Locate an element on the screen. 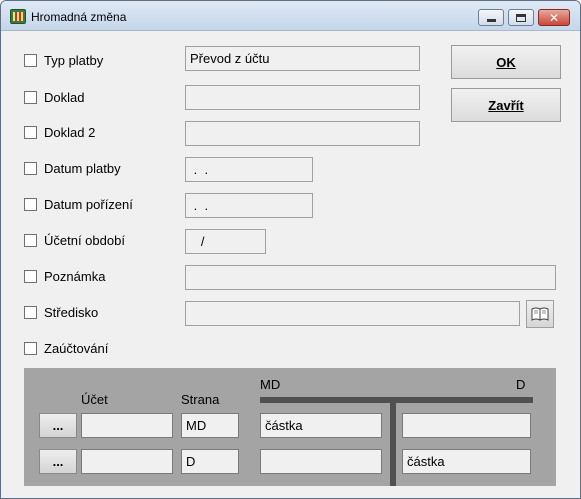 Image resolution: width=581 pixels, height=499 pixels. stredisko-lookup-button is located at coordinates (540, 314).